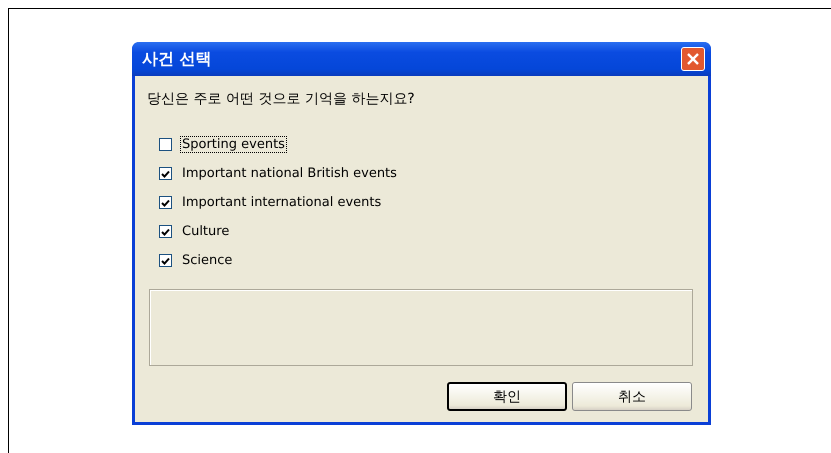  What do you see at coordinates (289, 173) in the screenshot?
I see `checkbox-label: Important national British events` at bounding box center [289, 173].